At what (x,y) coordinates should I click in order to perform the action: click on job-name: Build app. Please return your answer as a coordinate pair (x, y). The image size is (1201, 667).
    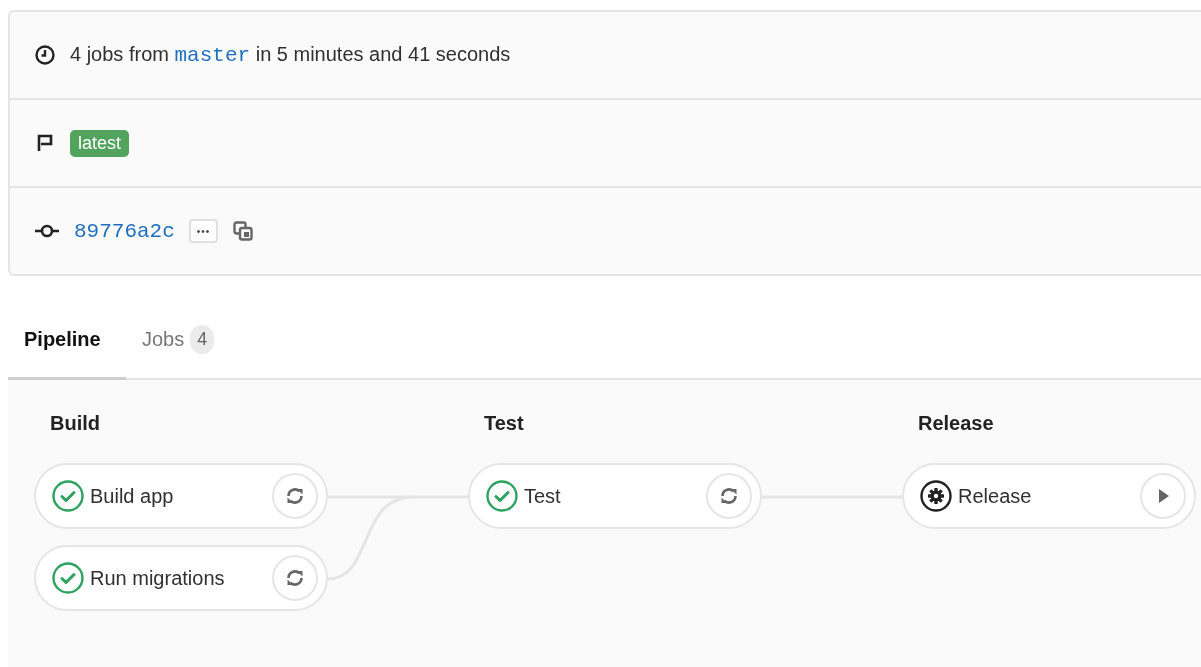
    Looking at the image, I should click on (132, 496).